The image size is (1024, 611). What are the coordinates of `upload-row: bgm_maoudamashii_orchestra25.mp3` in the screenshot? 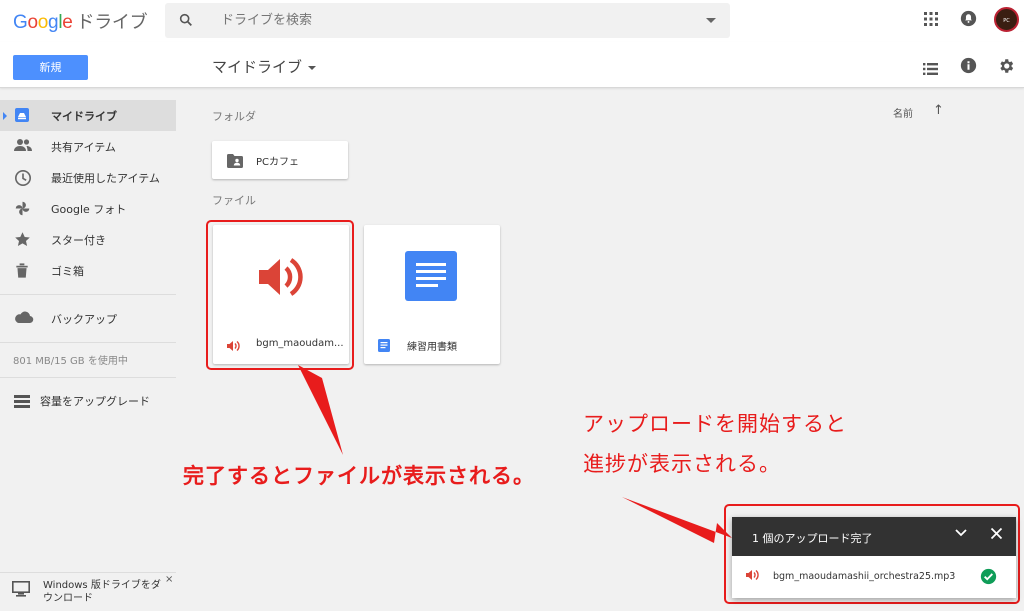 It's located at (874, 577).